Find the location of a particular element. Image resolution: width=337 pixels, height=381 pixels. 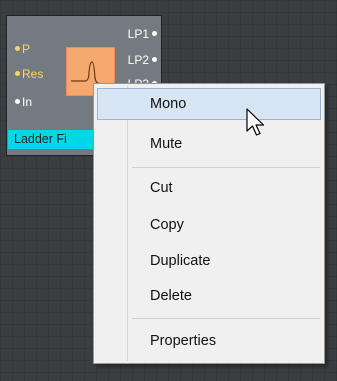

menu-item-properties: Properties is located at coordinates (209, 341).